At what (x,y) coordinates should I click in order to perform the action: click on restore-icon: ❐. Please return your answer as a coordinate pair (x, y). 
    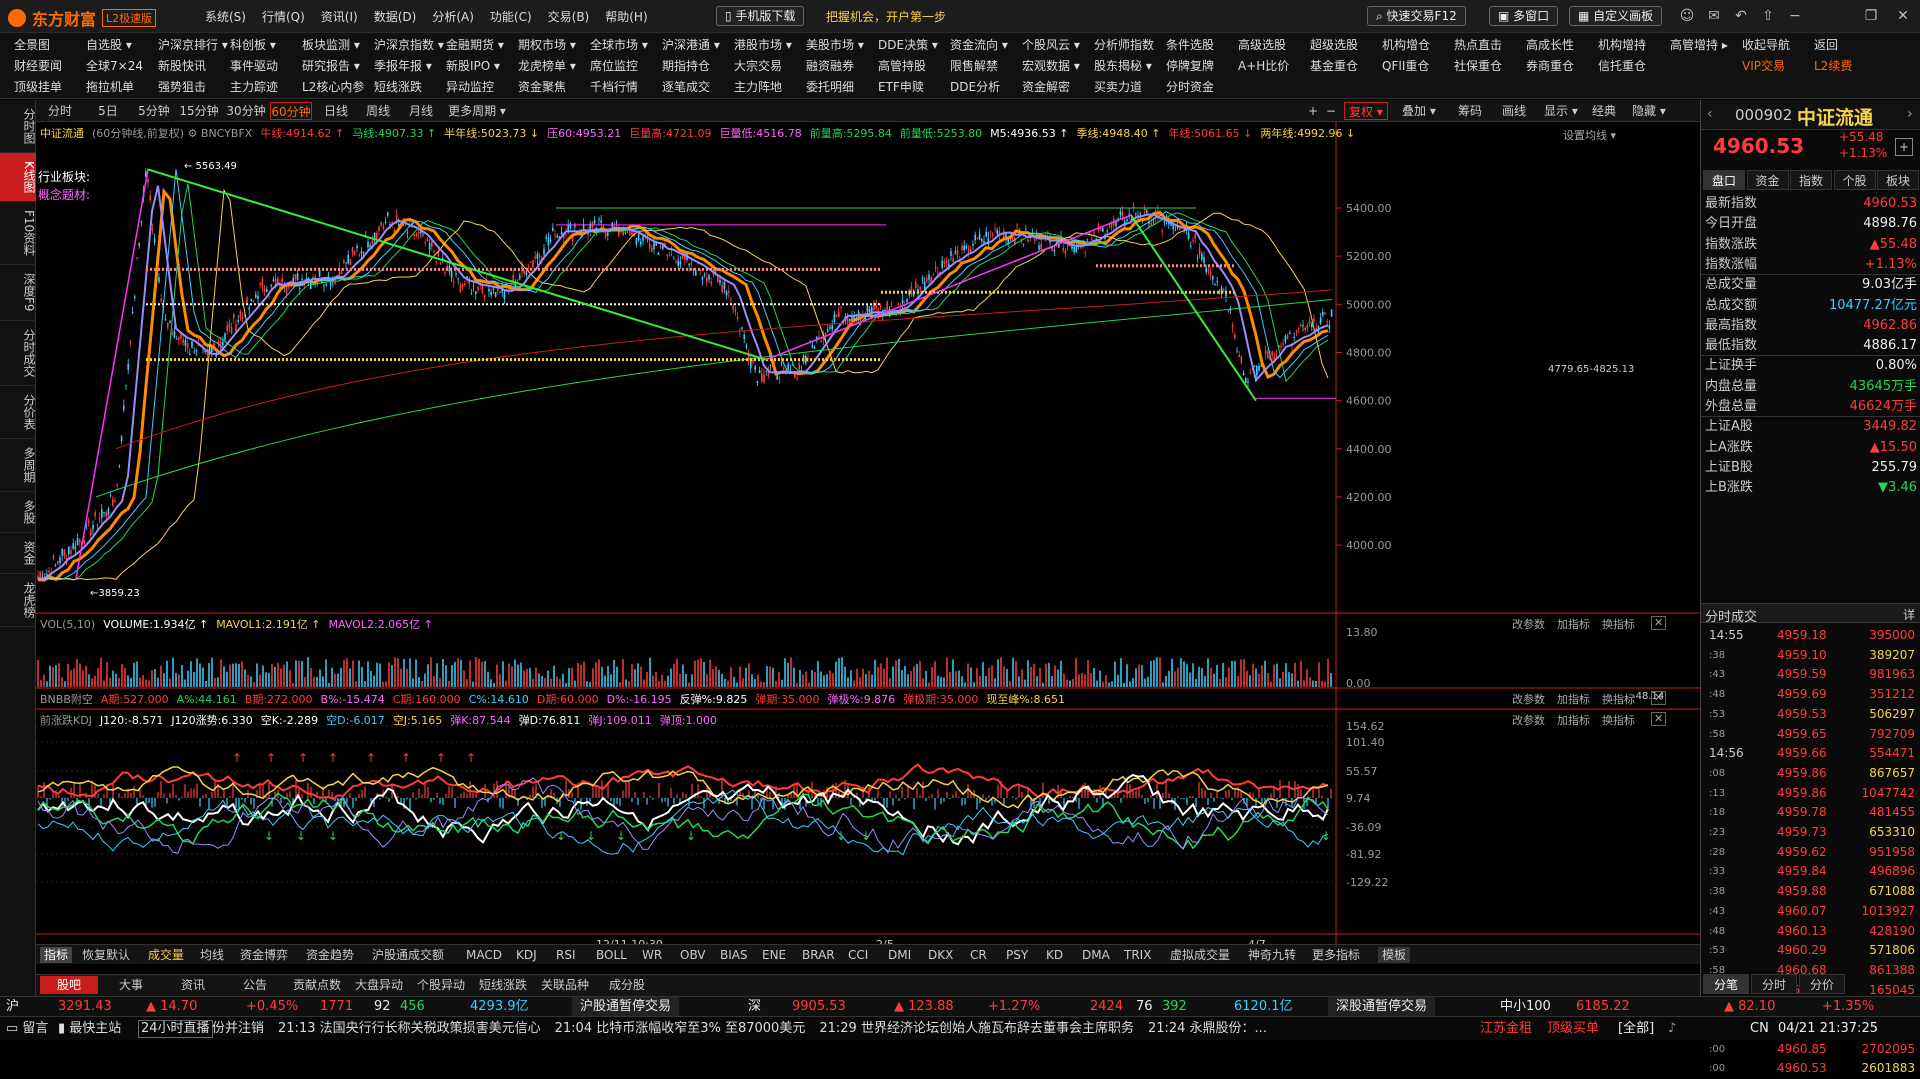
    Looking at the image, I should click on (1871, 16).